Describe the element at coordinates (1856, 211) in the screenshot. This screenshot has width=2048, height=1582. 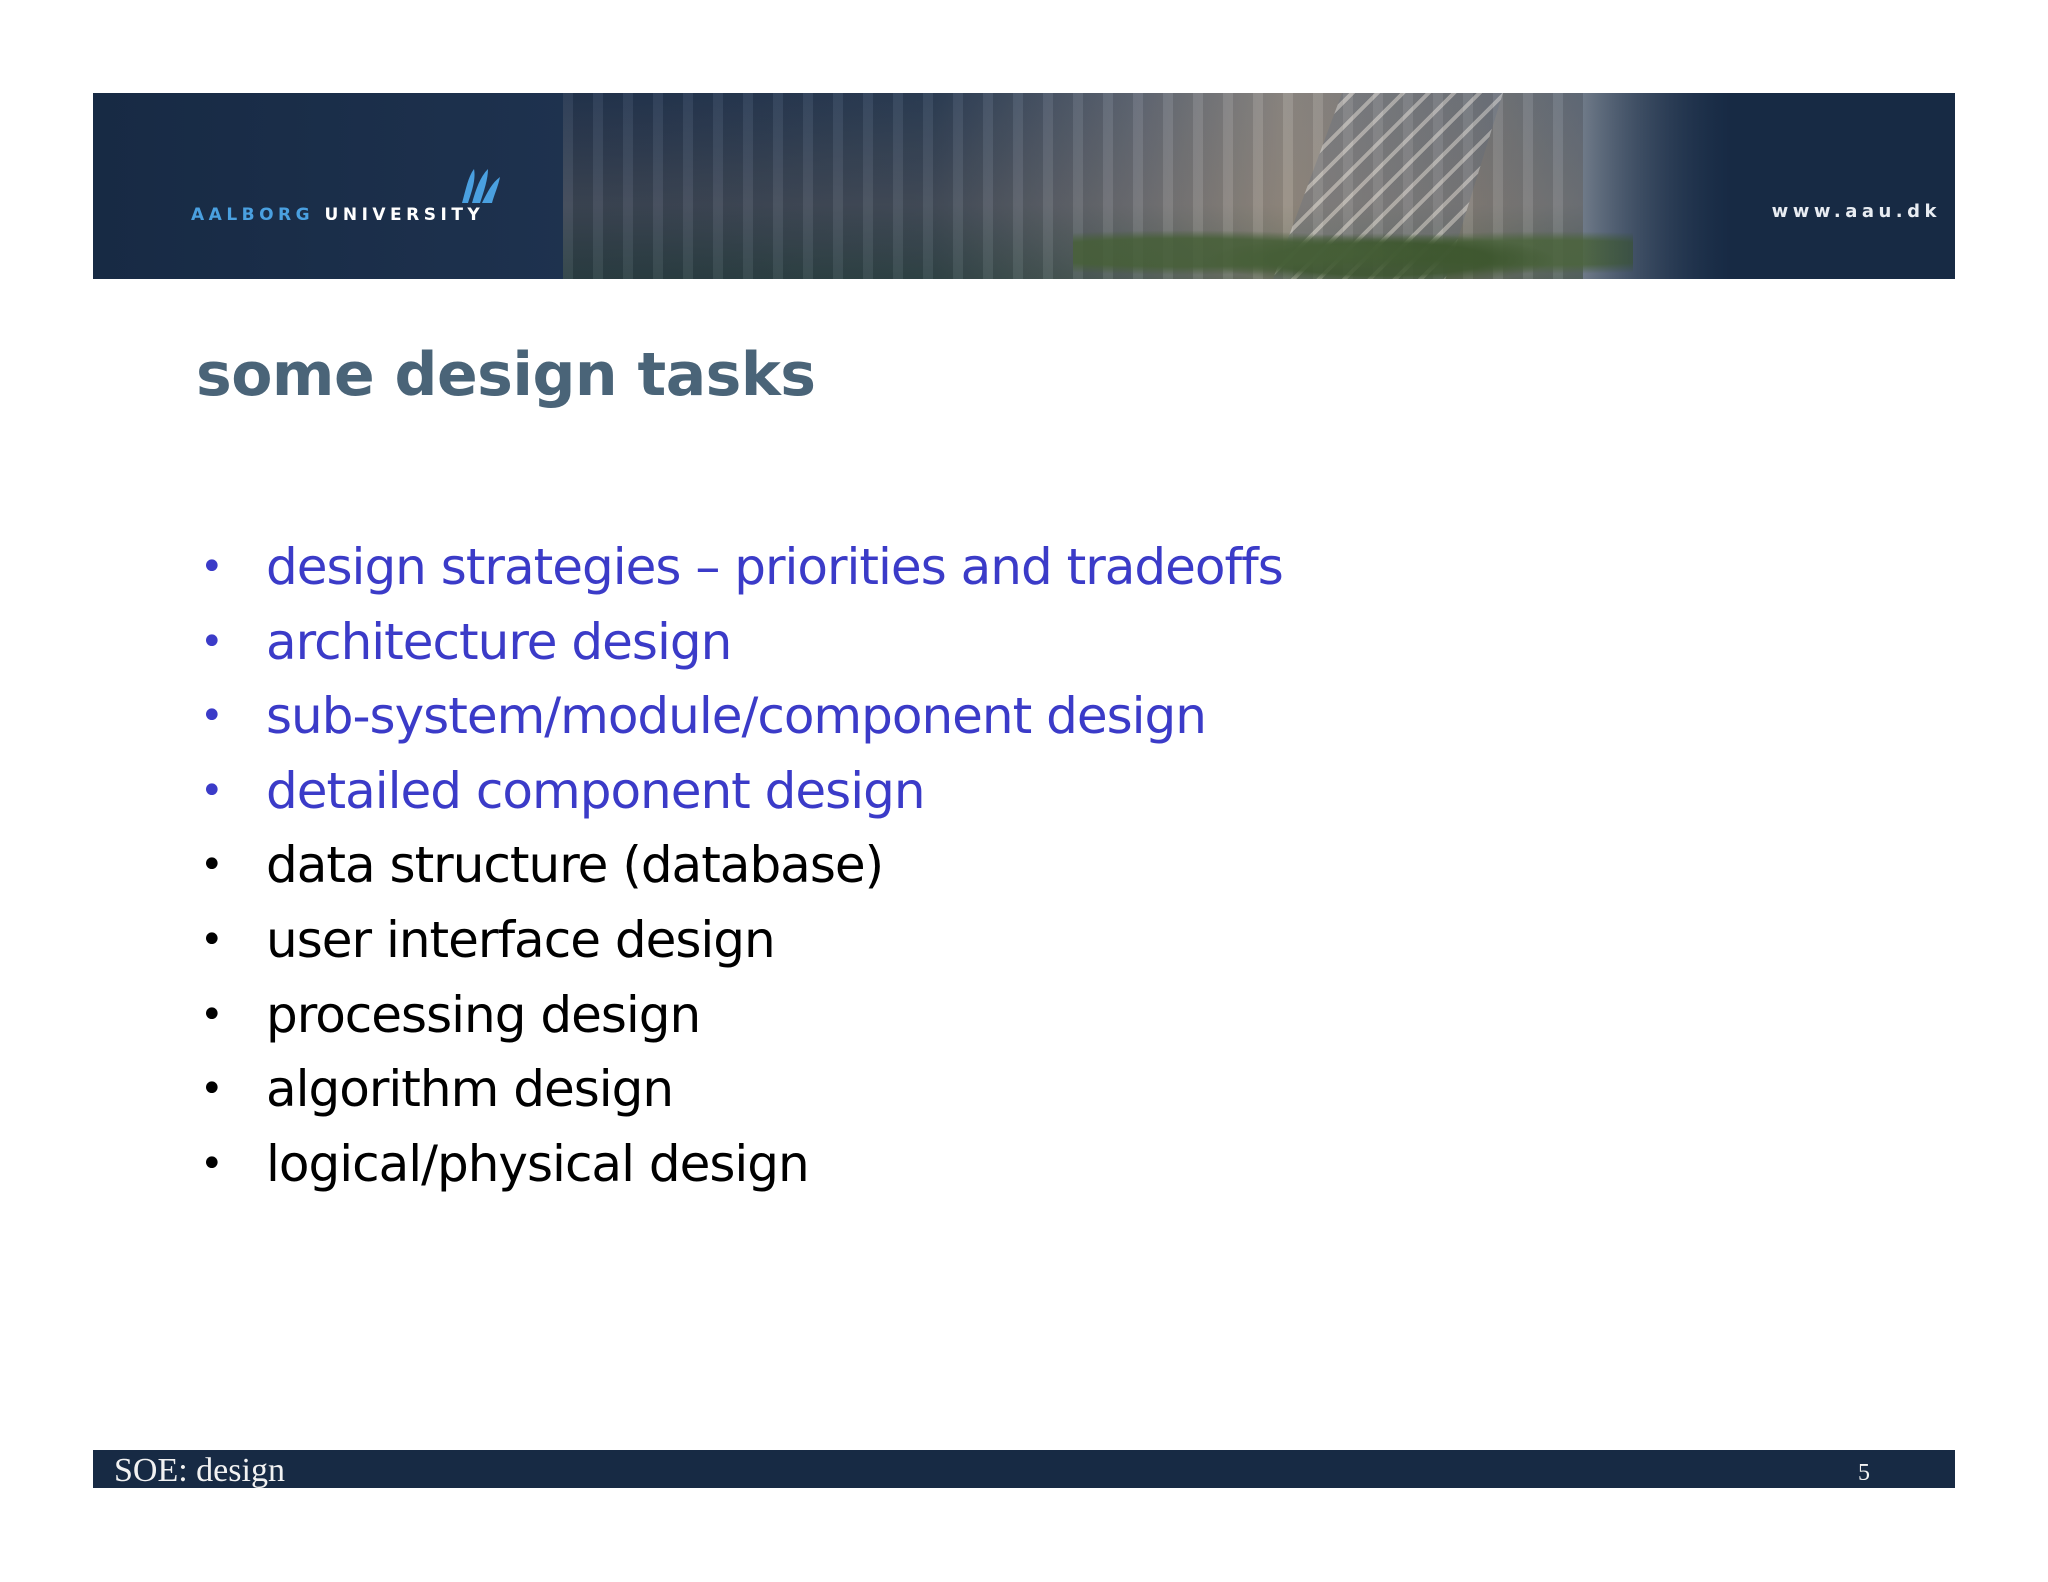
I see `website-url: www.aau.dk` at that location.